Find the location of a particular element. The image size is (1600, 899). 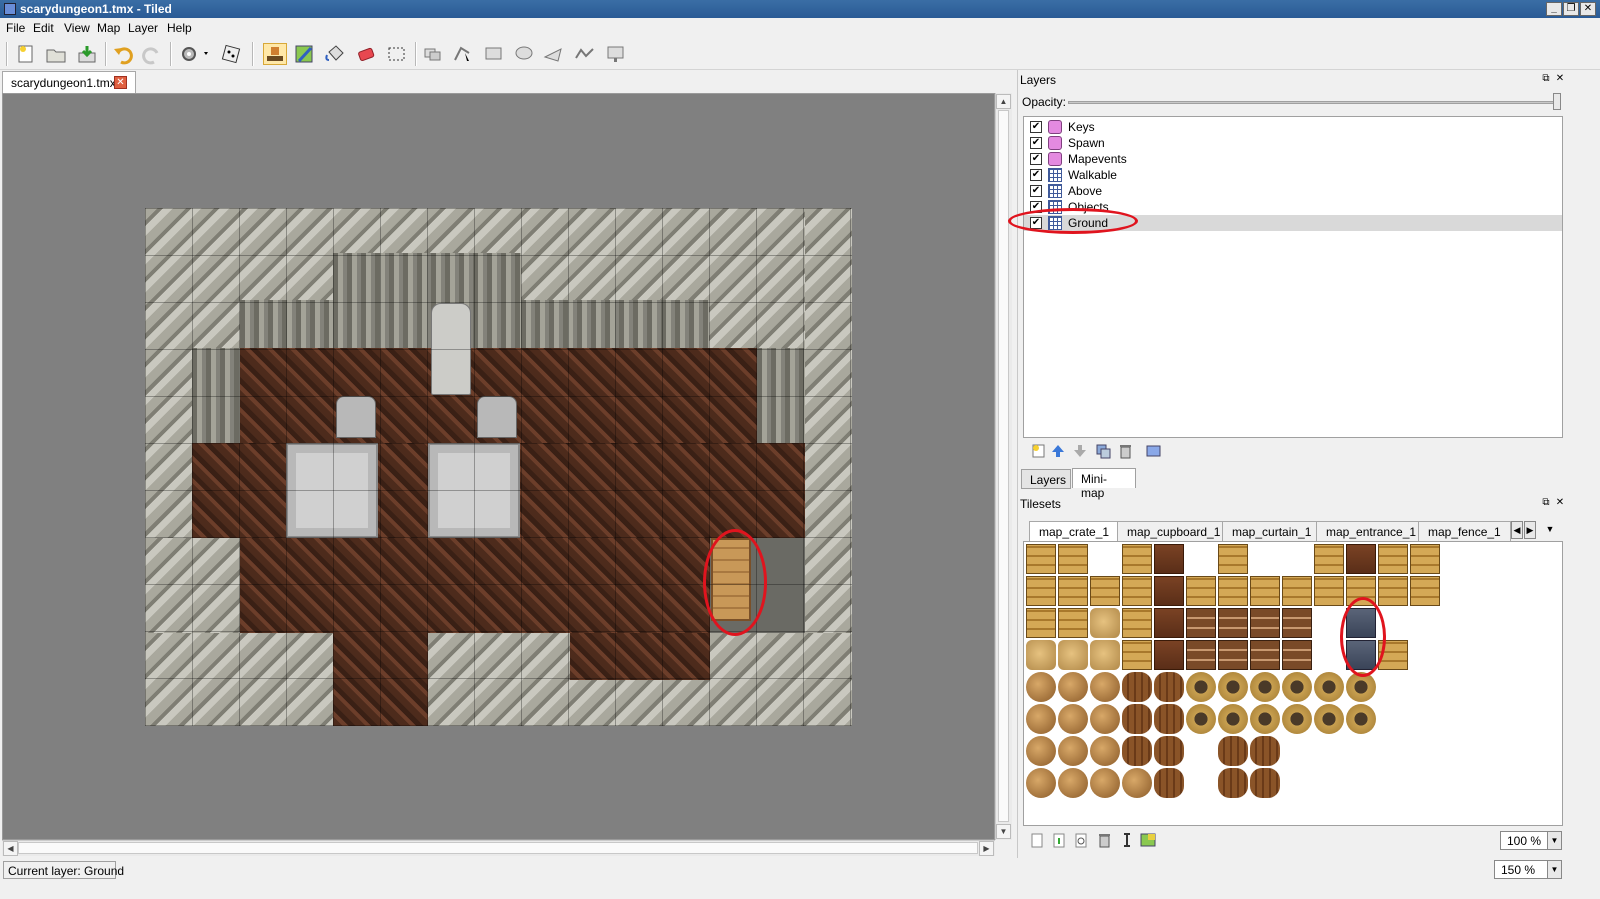

tileset-tab-entrance: map_entrance_1 is located at coordinates (1371, 531).